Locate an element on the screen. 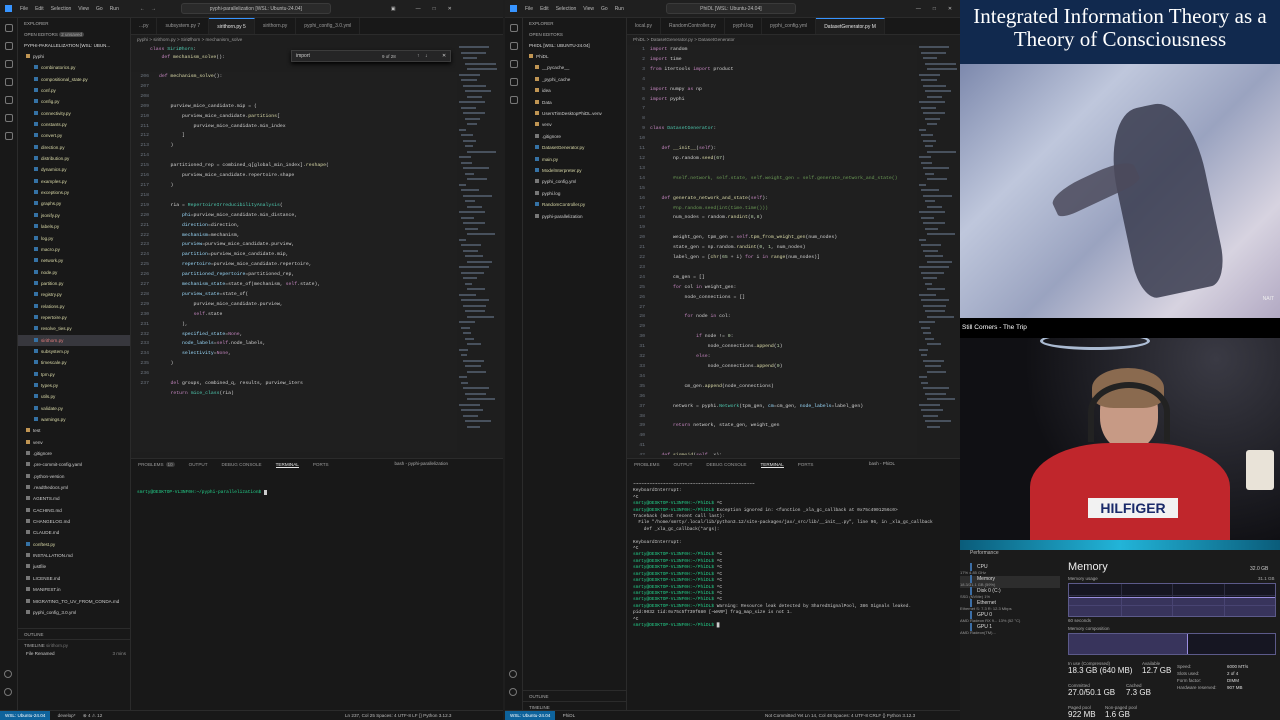 Image resolution: width=1280 pixels, height=720 pixels. minimap is located at coordinates (937, 246).